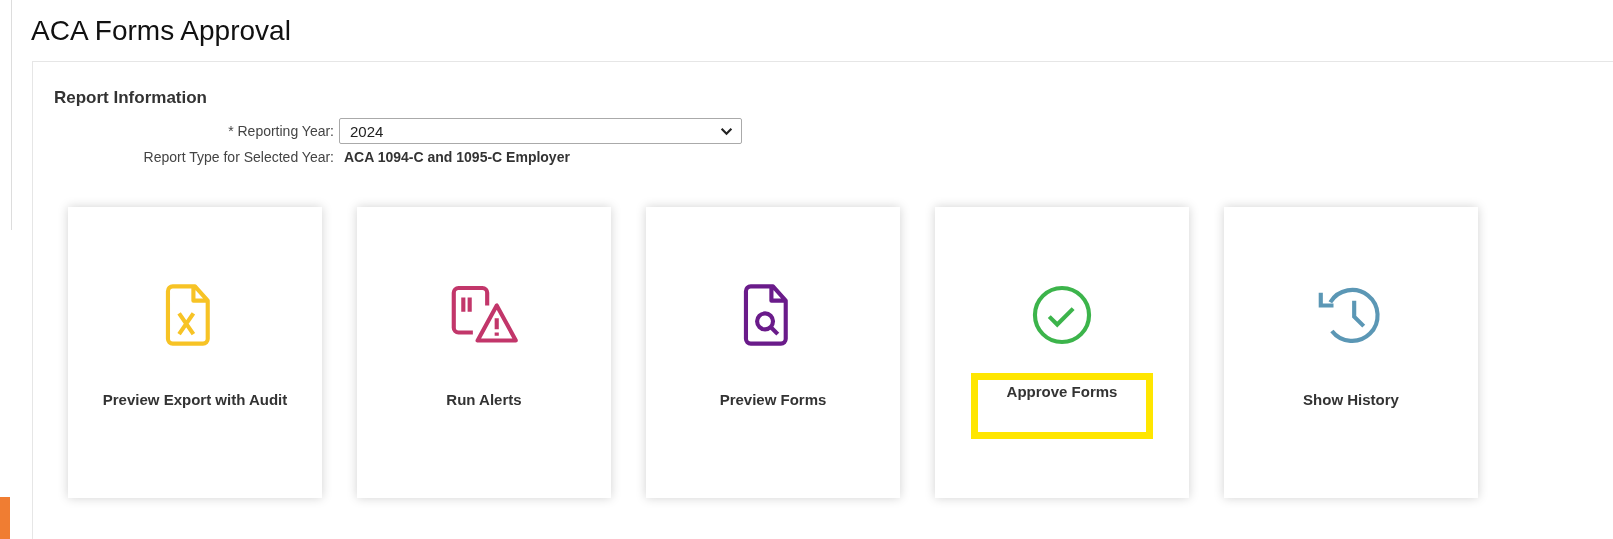 This screenshot has width=1613, height=539. I want to click on year-dropdown: 2024, so click(540, 131).